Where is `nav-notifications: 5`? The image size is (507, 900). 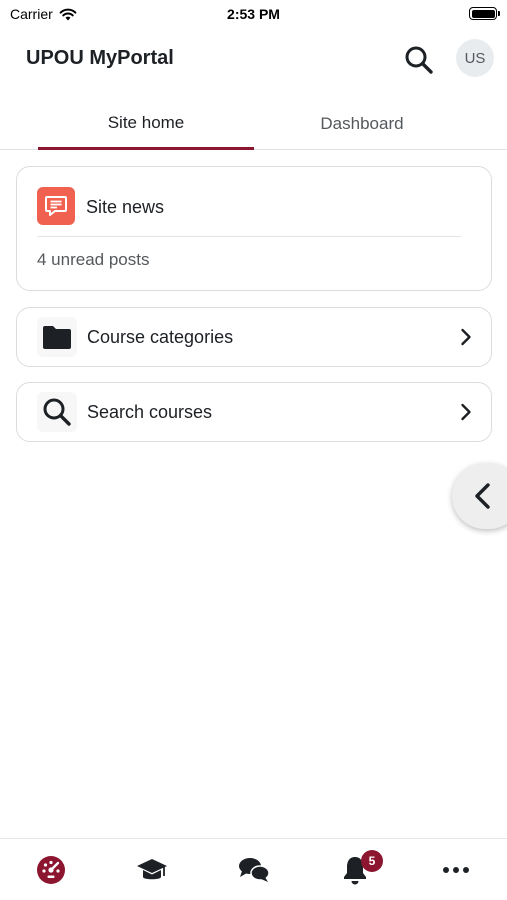 nav-notifications: 5 is located at coordinates (359, 868).